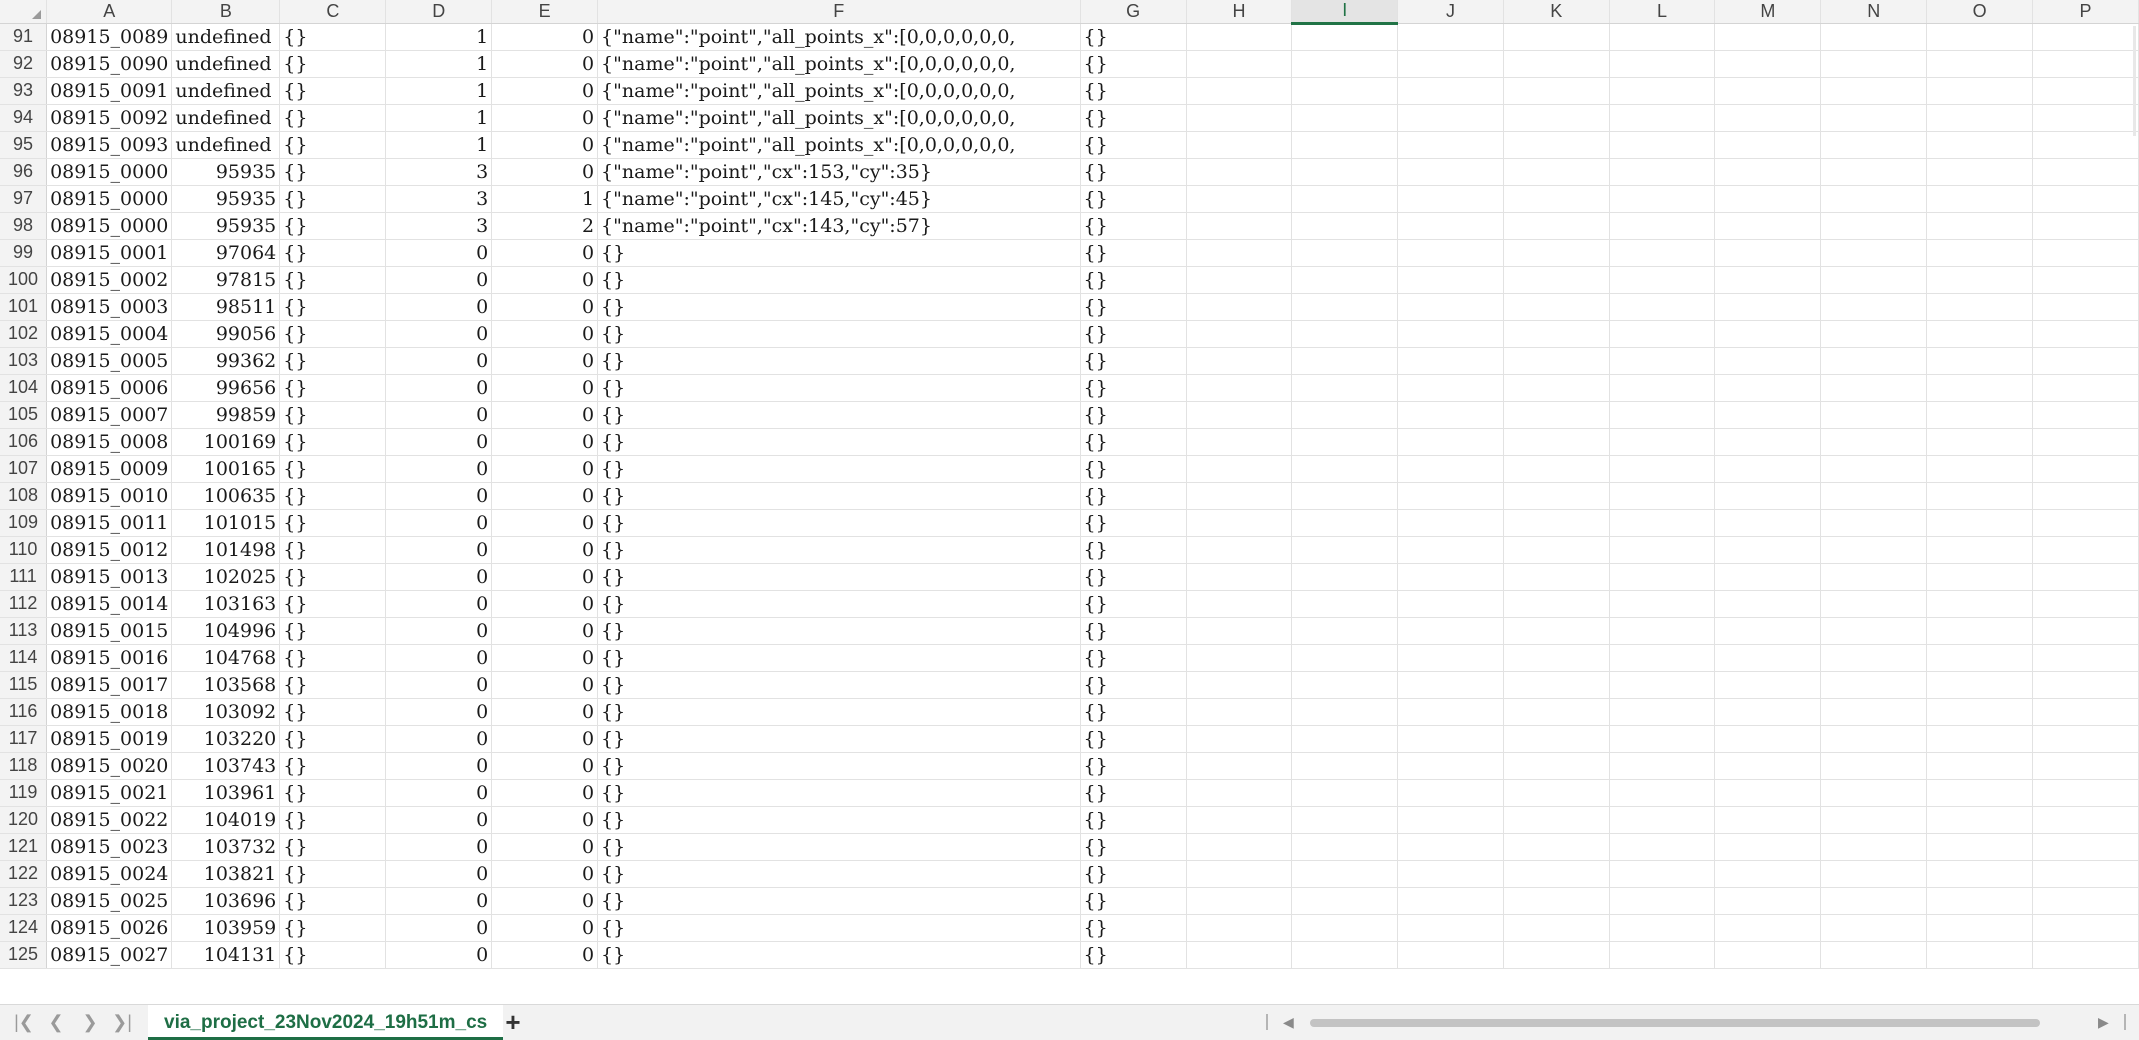  Describe the element at coordinates (839, 199) in the screenshot. I see `cell-f: {"name":"point","cx":145,"cy":45}` at that location.